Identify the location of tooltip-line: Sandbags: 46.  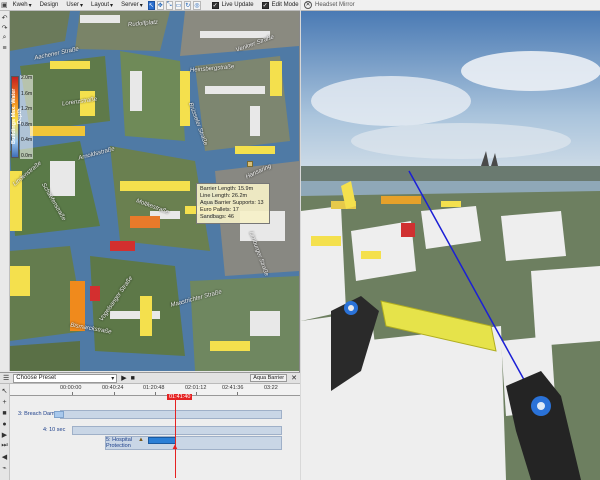
(217, 217).